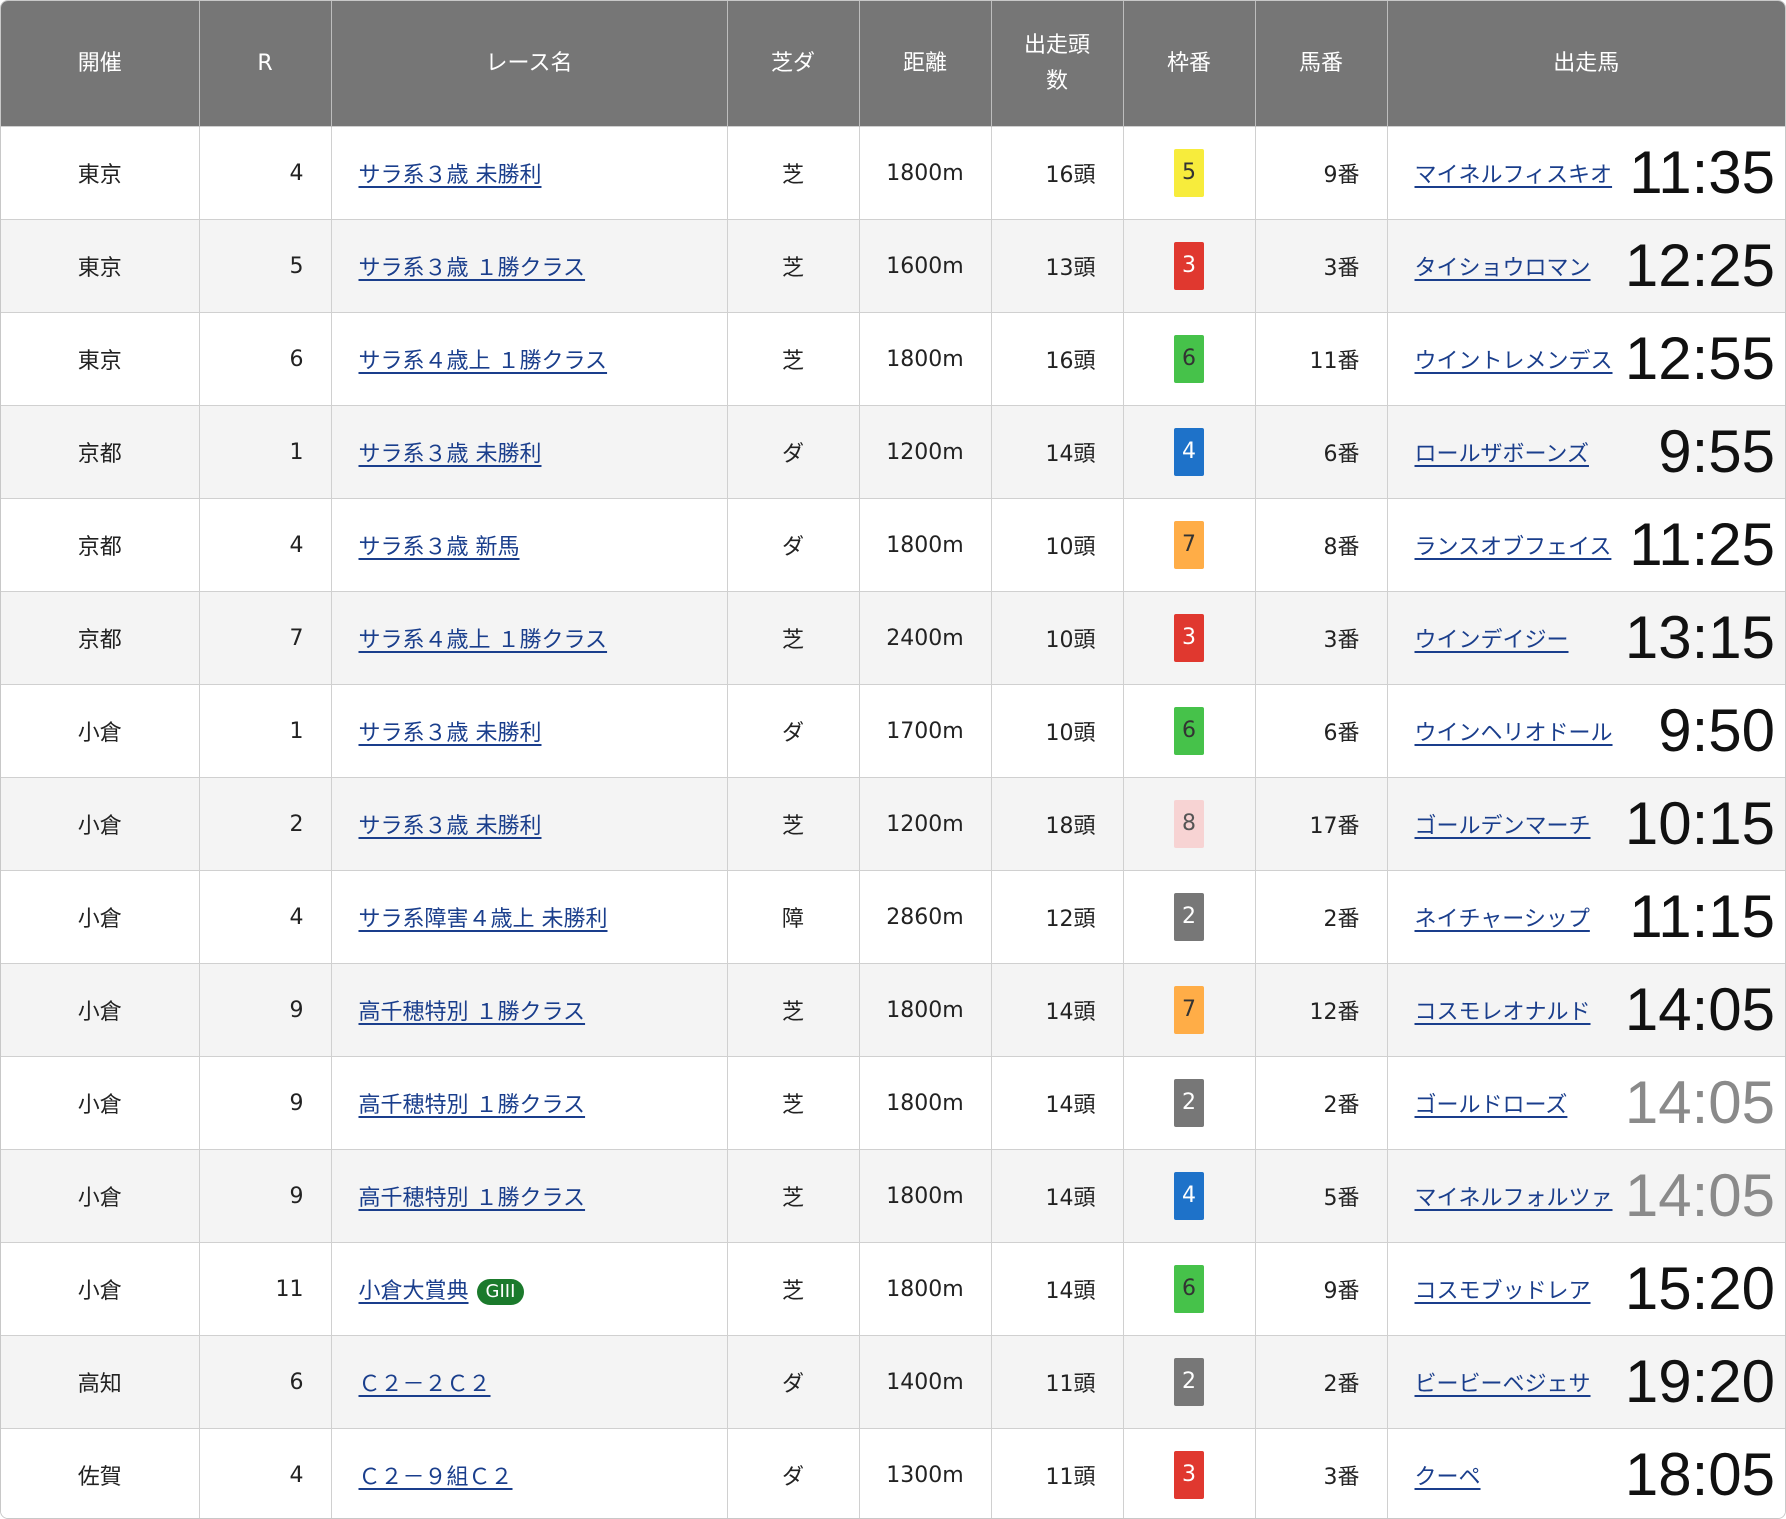  Describe the element at coordinates (100, 1382) in the screenshot. I see `venue-cell: 高知` at that location.